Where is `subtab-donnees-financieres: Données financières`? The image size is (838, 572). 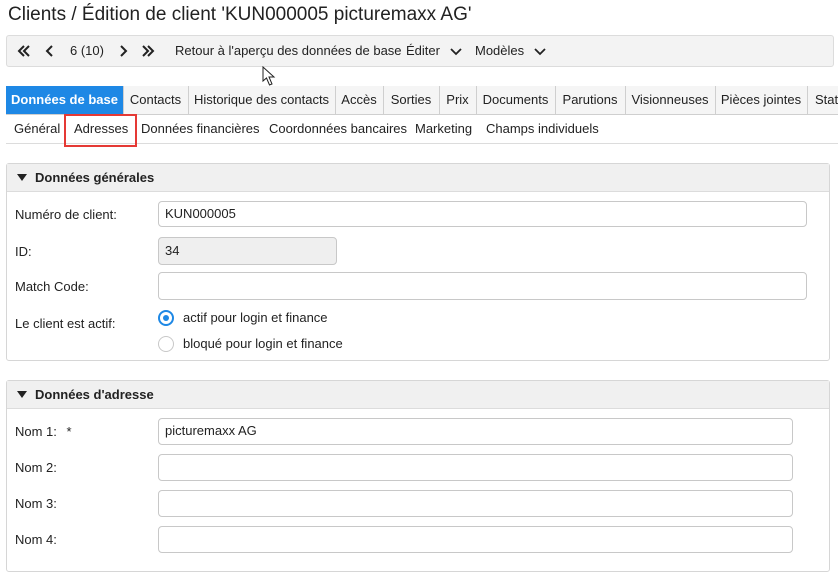 subtab-donnees-financieres: Données financières is located at coordinates (200, 129).